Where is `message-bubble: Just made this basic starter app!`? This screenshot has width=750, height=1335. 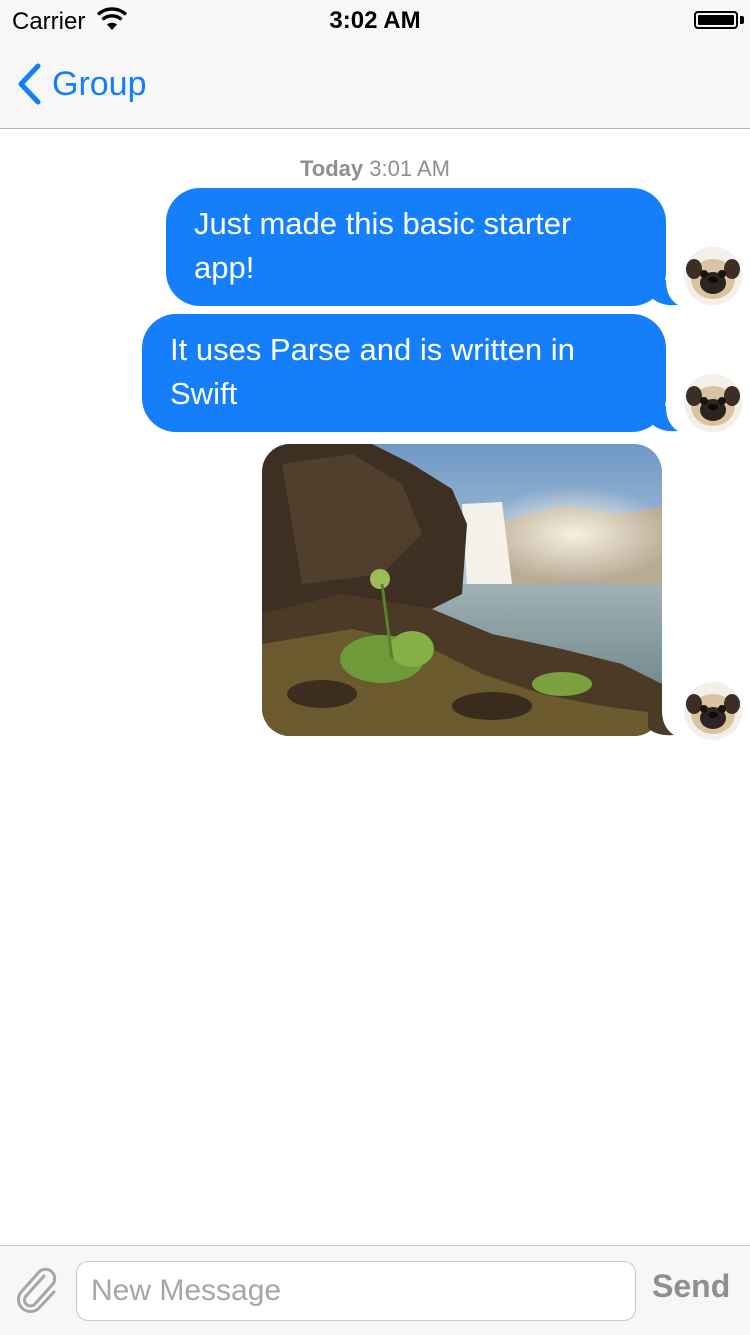 message-bubble: Just made this basic starter app! is located at coordinates (416, 247).